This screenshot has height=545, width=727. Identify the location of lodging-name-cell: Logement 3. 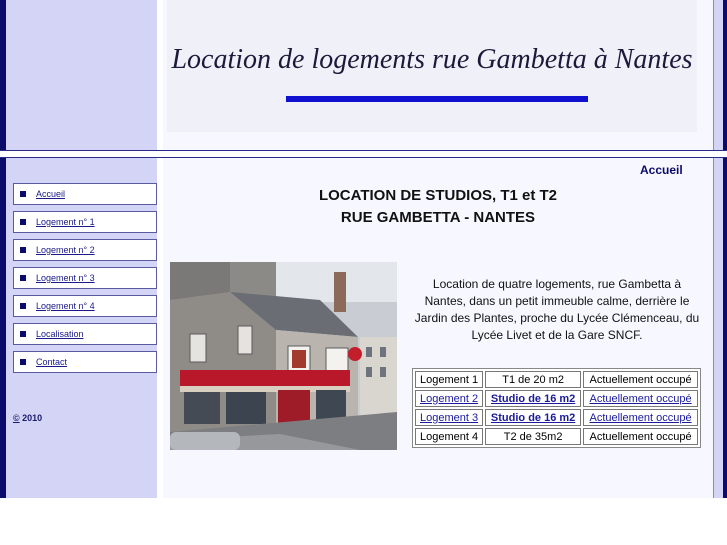
(449, 417).